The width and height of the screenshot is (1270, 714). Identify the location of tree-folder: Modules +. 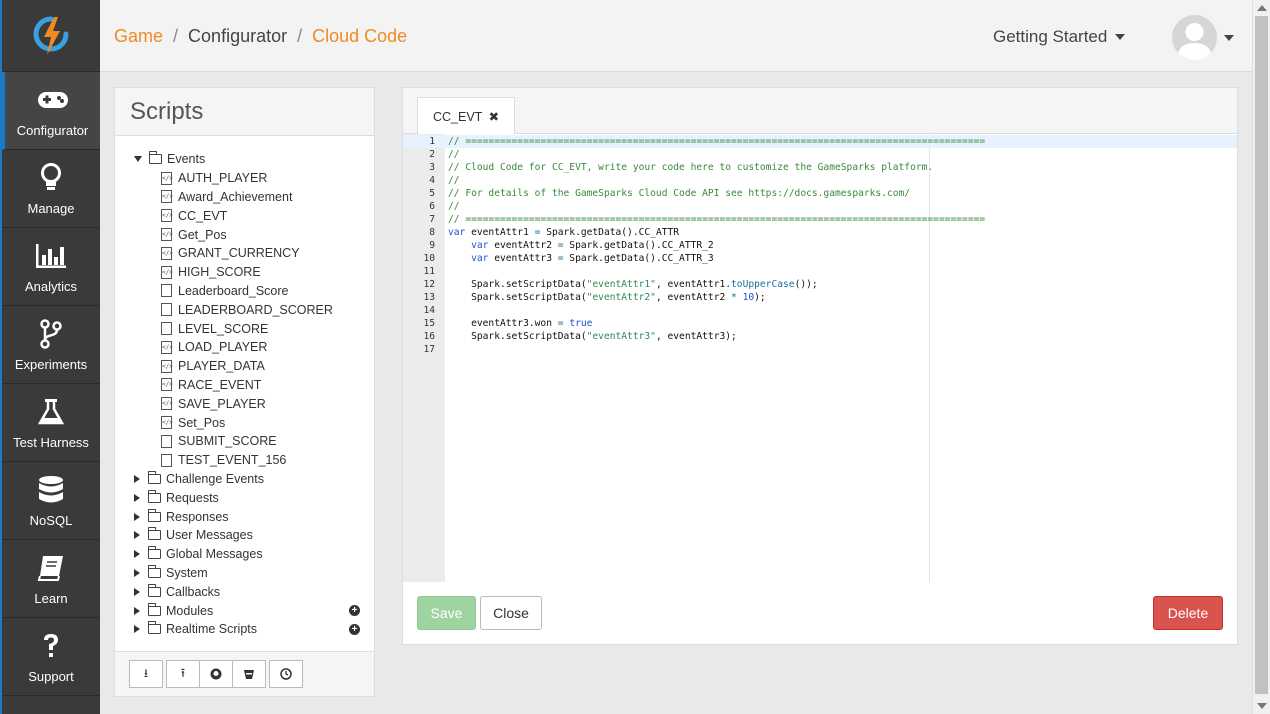
(244, 610).